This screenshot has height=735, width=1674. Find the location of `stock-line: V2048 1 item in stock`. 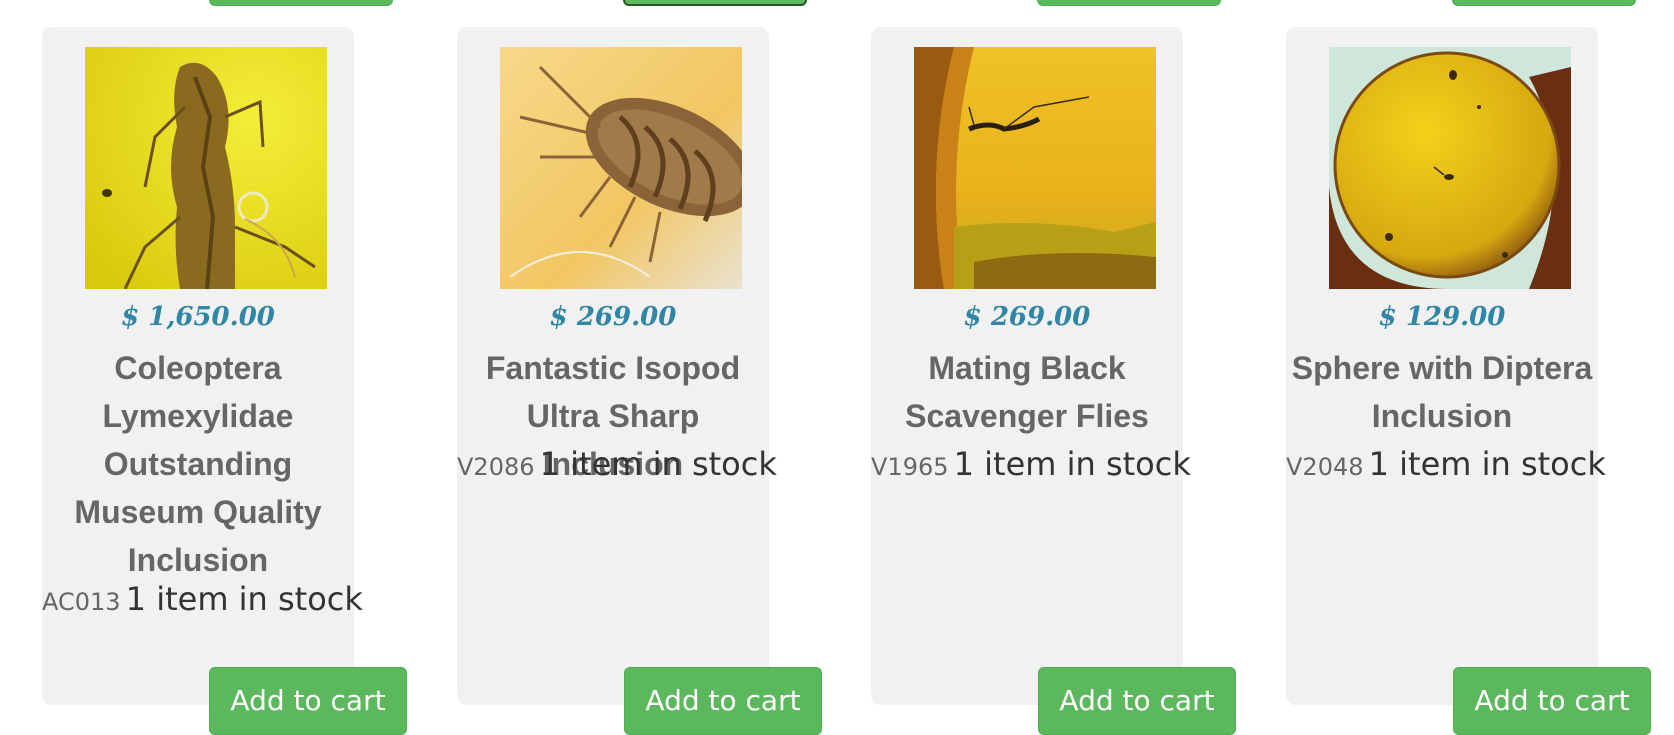

stock-line: V2048 1 item in stock is located at coordinates (1446, 464).